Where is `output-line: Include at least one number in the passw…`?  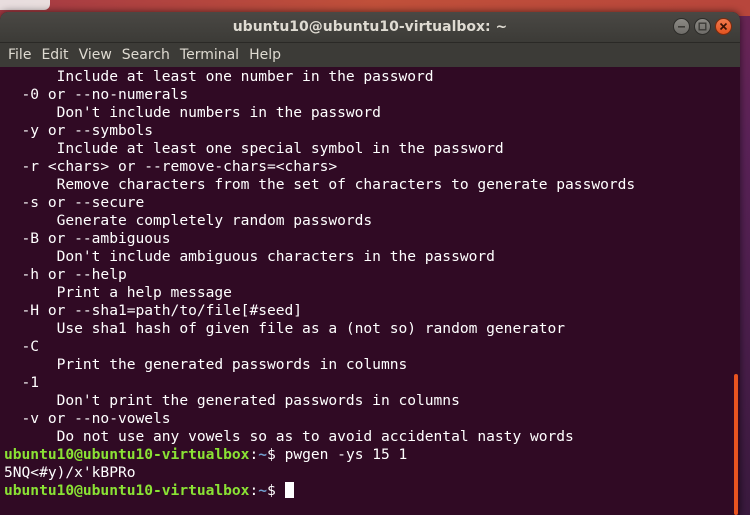 output-line: Include at least one number in the passw… is located at coordinates (219, 76).